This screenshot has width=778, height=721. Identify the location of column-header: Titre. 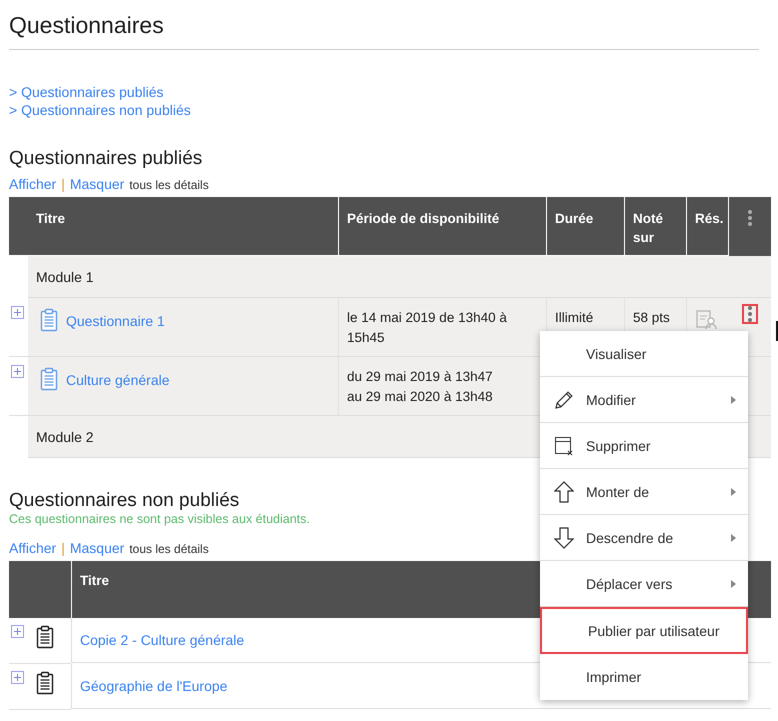
(173, 226).